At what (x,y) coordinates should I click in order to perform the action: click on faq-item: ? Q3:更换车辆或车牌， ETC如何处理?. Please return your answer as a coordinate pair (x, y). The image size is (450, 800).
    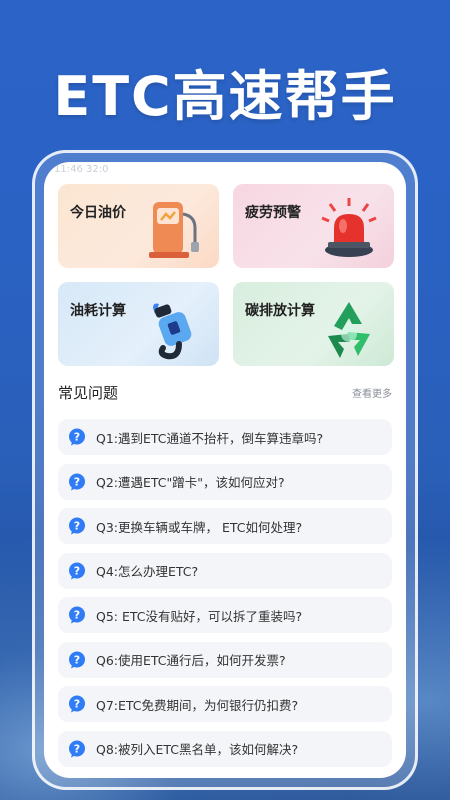
    Looking at the image, I should click on (225, 526).